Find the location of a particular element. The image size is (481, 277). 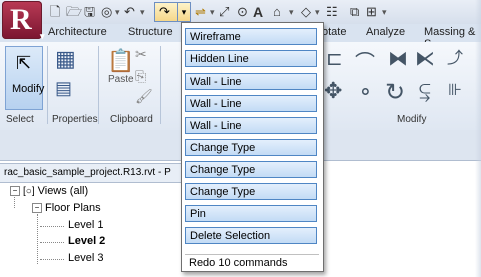

mirror-axis-icon: ⧓ is located at coordinates (398, 58).